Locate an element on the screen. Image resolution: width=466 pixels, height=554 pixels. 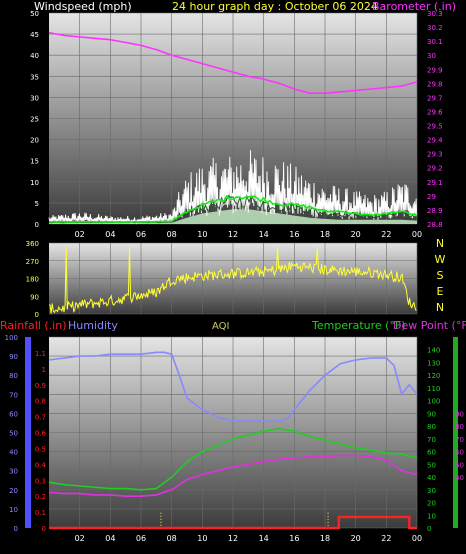
barometer-tick-label: 29.6 is located at coordinates (435, 112).